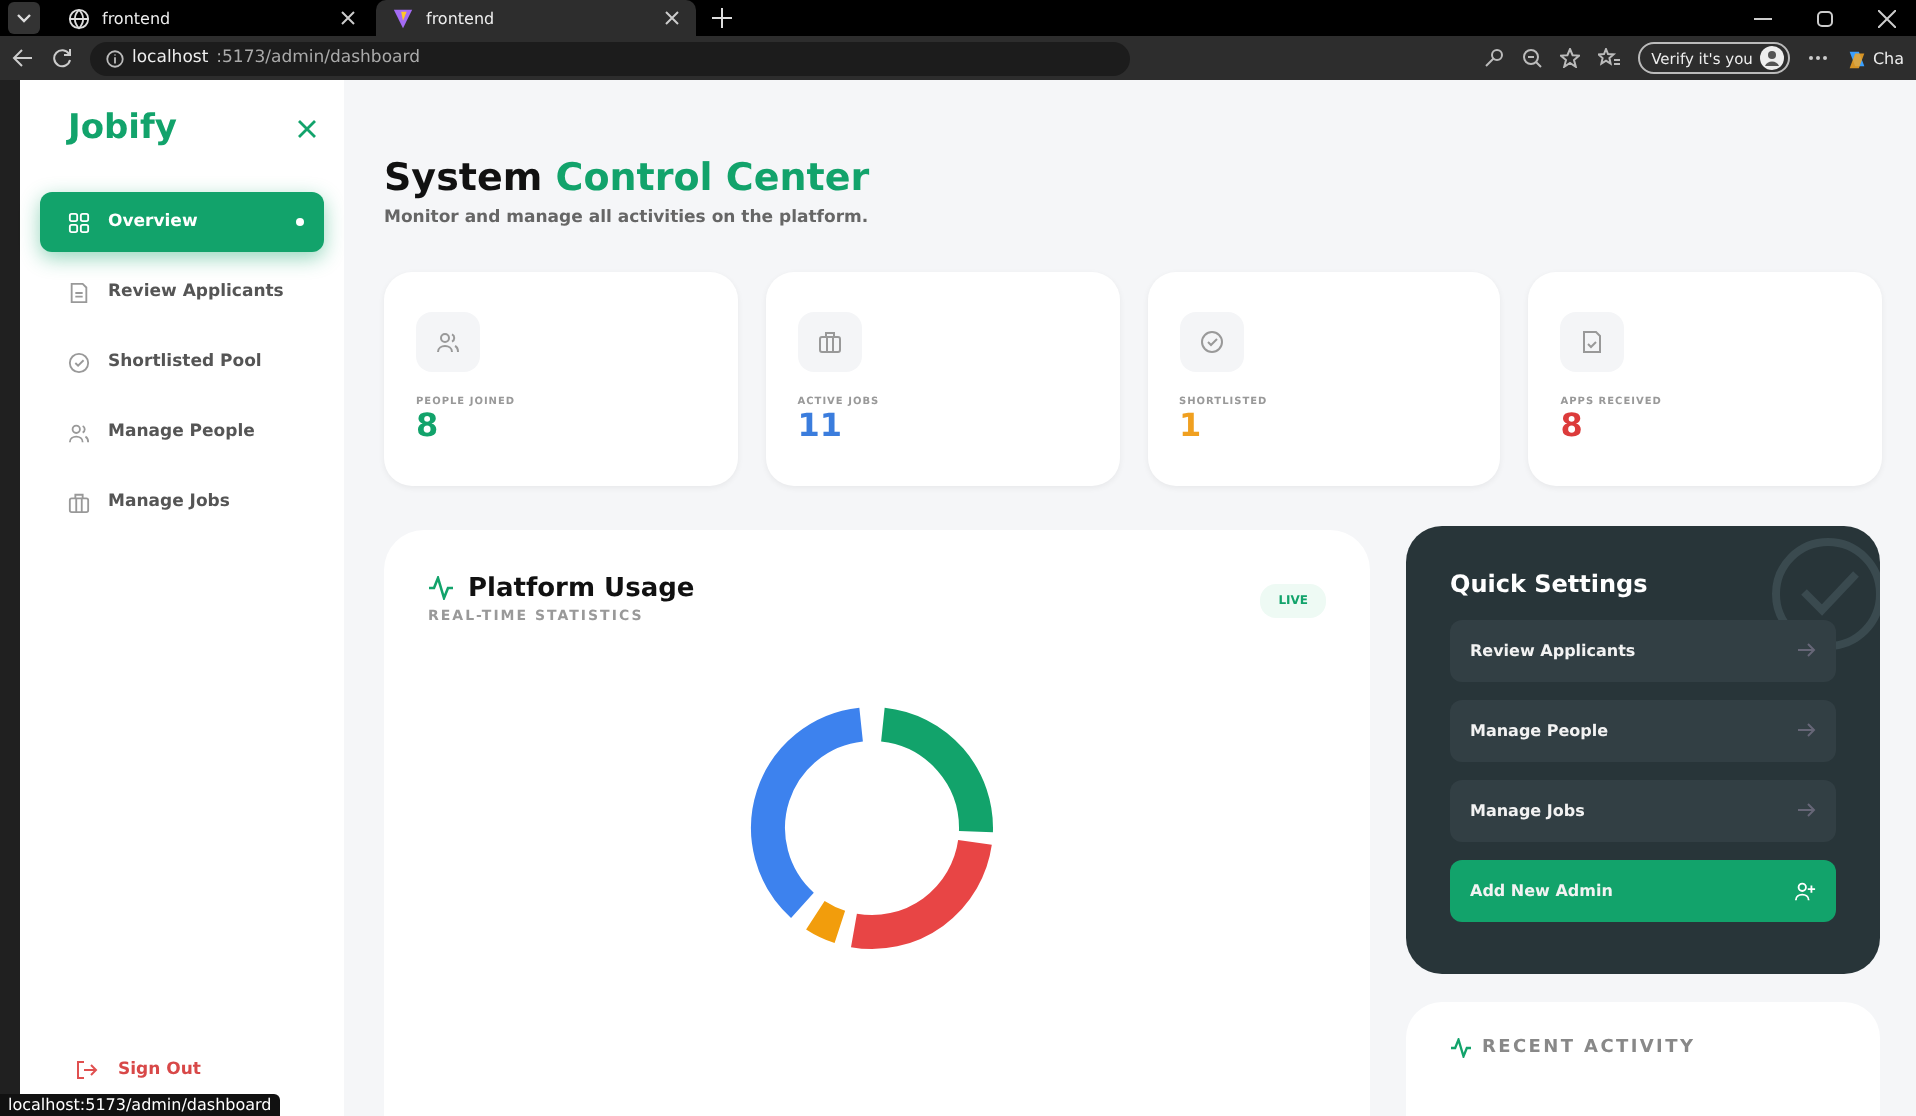 This screenshot has width=1916, height=1116. I want to click on close-icon, so click(1887, 18).